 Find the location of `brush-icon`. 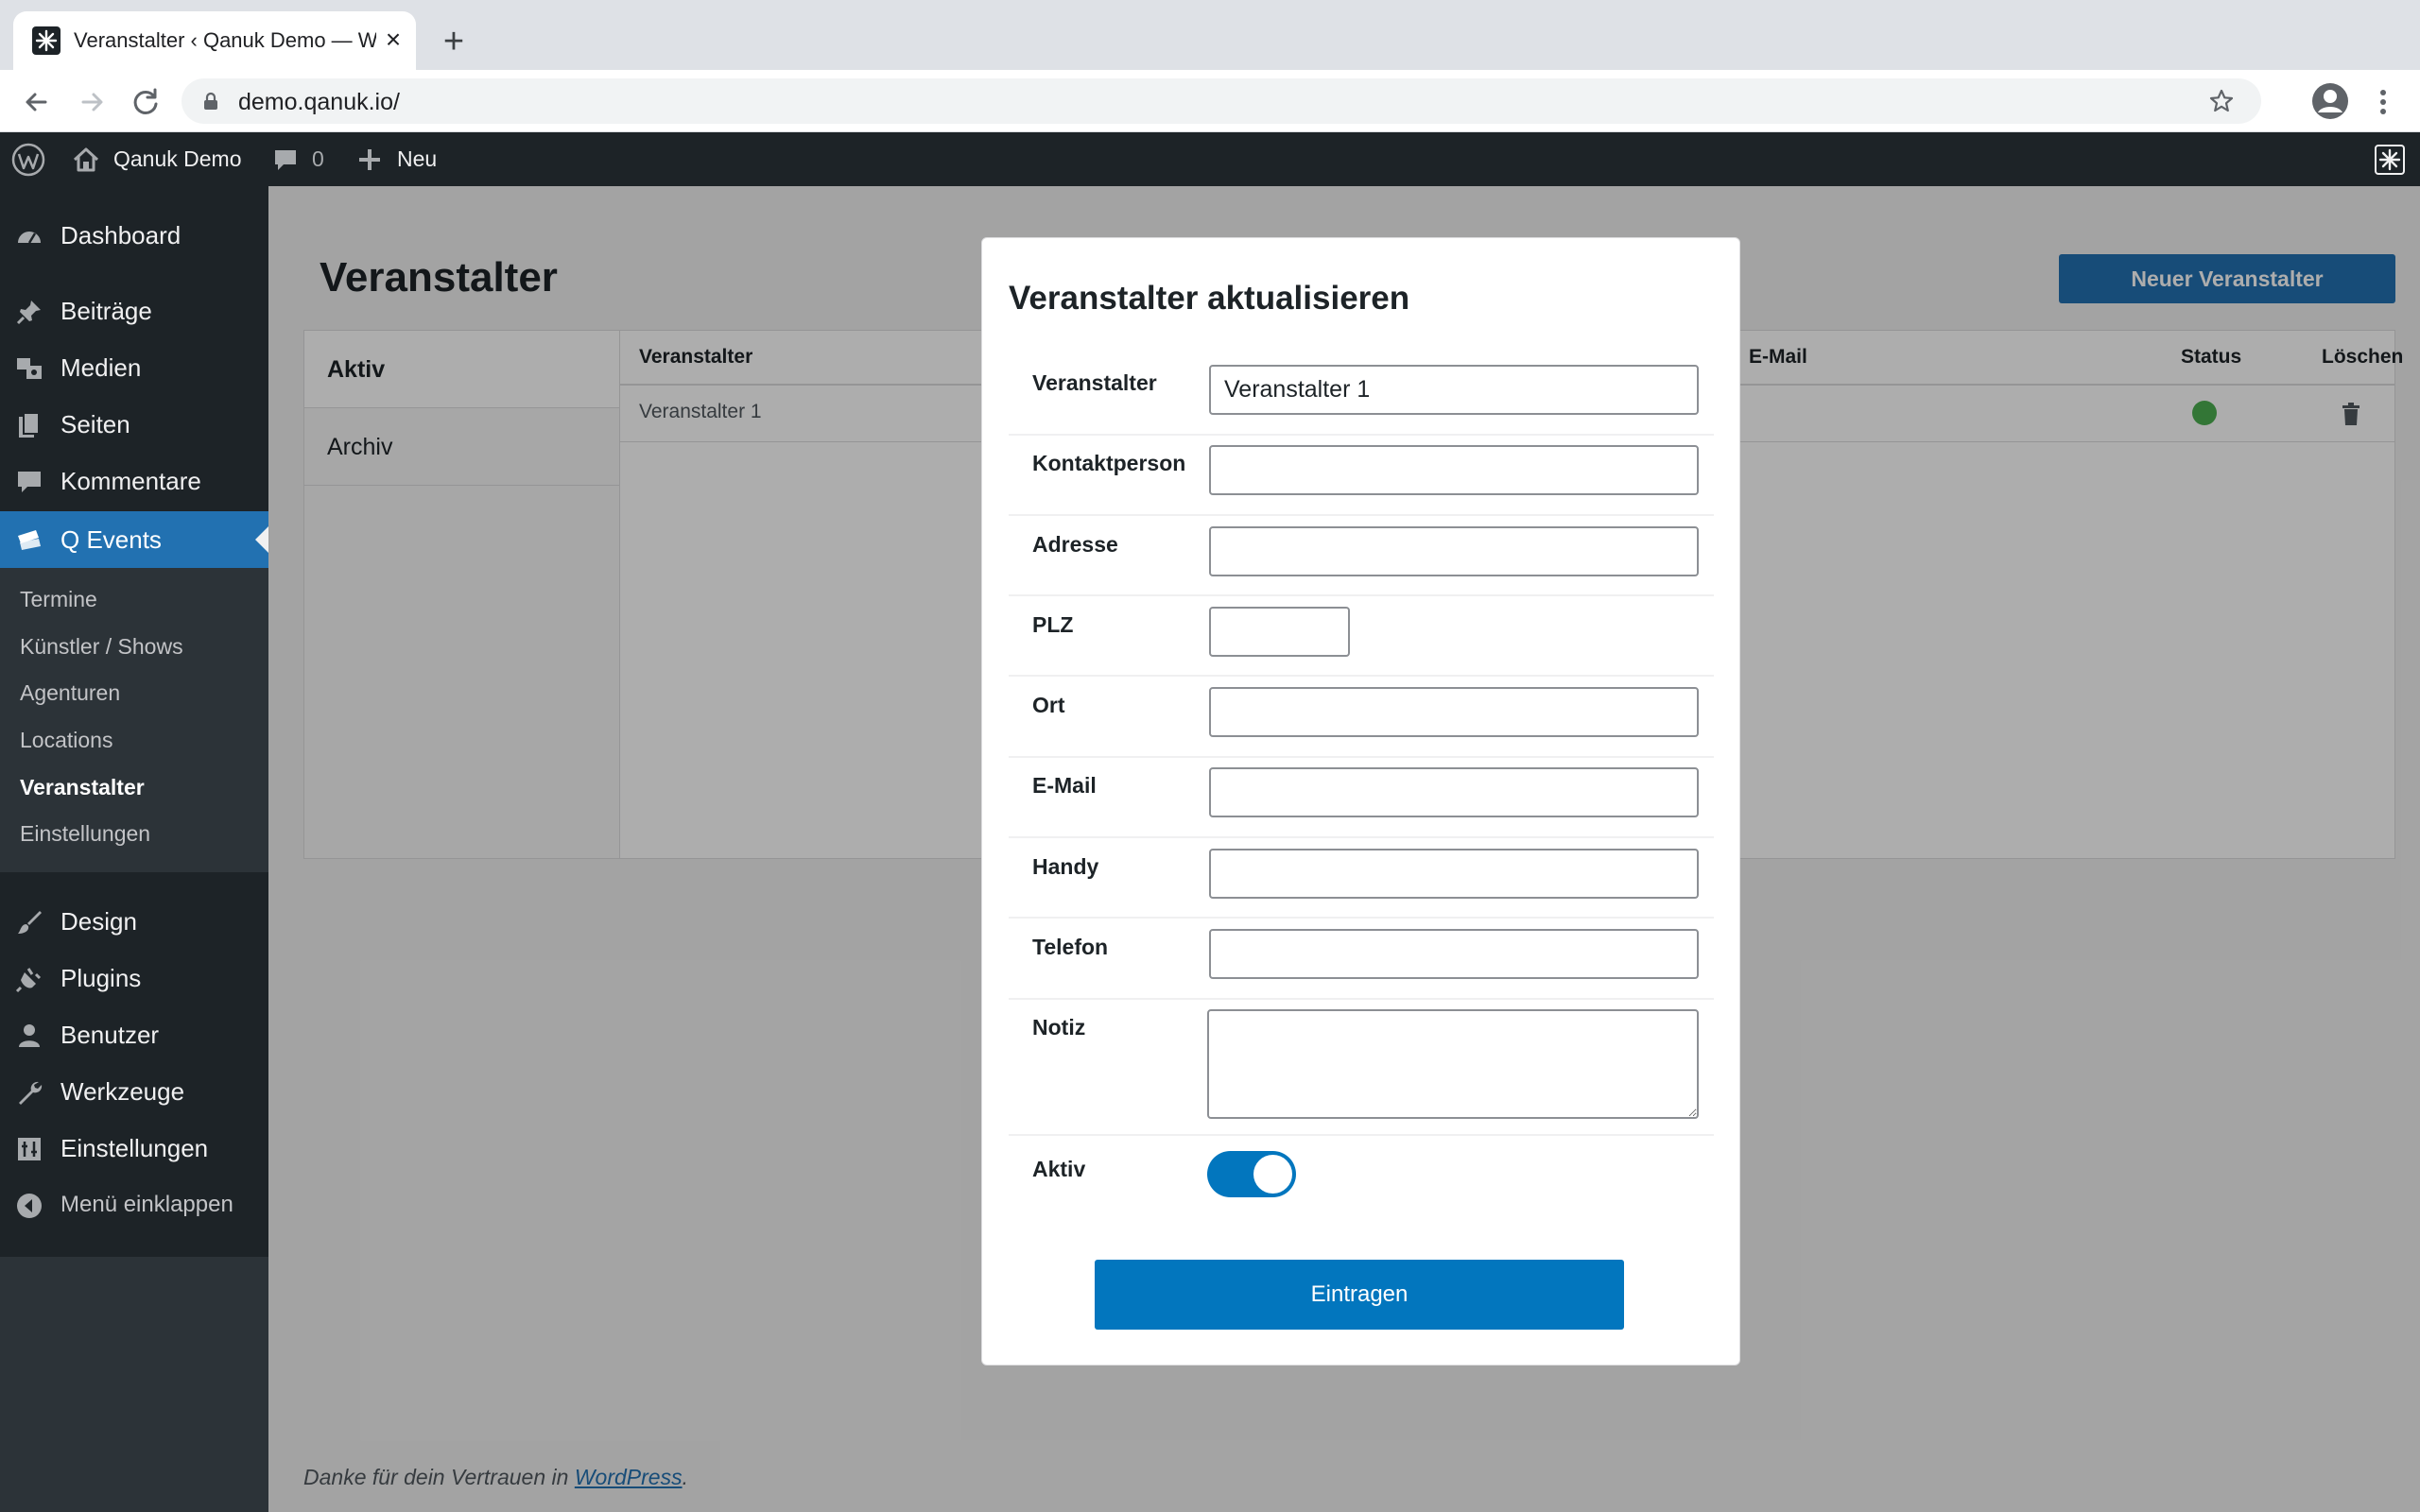

brush-icon is located at coordinates (30, 922).